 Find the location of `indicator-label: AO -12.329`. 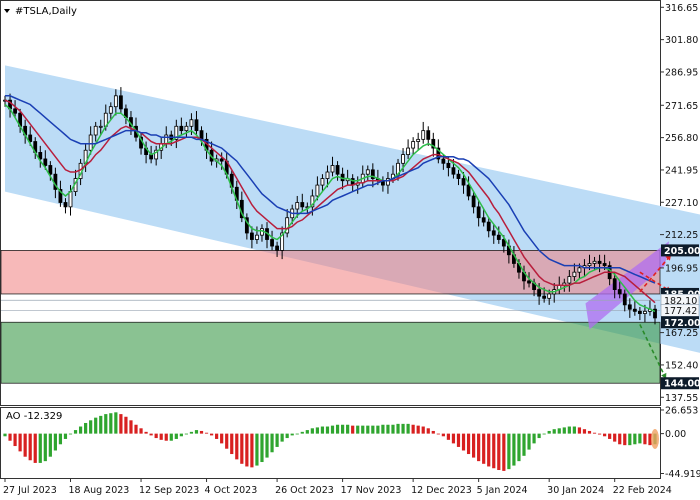

indicator-label: AO -12.329 is located at coordinates (34, 416).